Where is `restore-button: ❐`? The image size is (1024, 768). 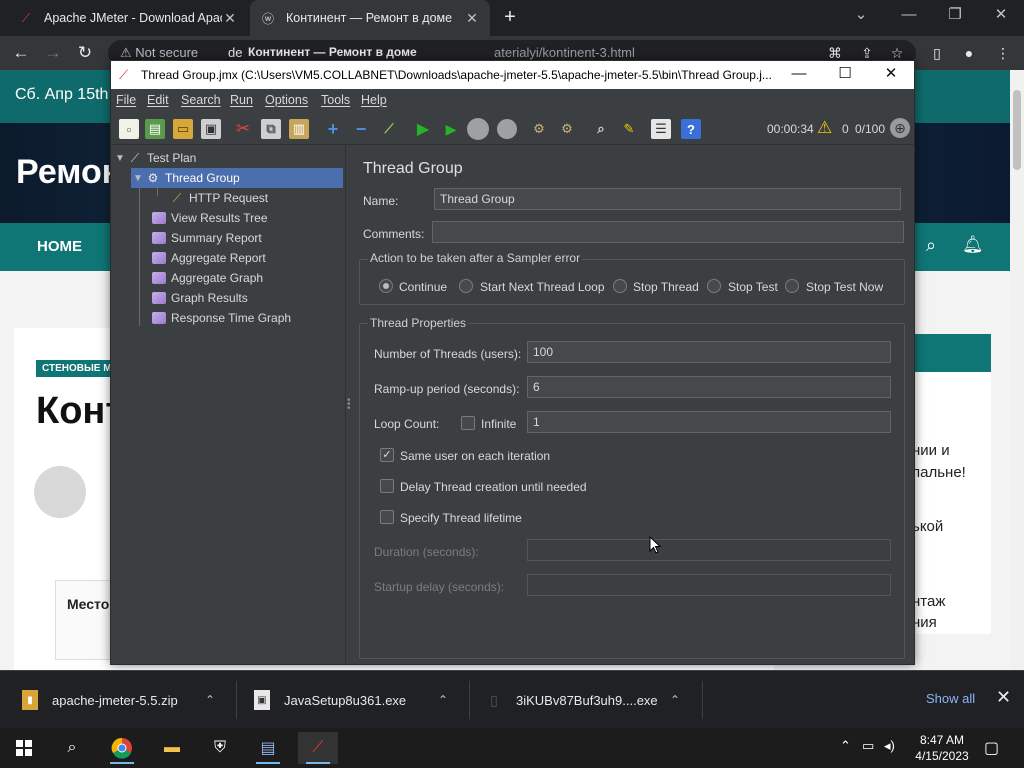
restore-button: ❐ is located at coordinates (955, 16).